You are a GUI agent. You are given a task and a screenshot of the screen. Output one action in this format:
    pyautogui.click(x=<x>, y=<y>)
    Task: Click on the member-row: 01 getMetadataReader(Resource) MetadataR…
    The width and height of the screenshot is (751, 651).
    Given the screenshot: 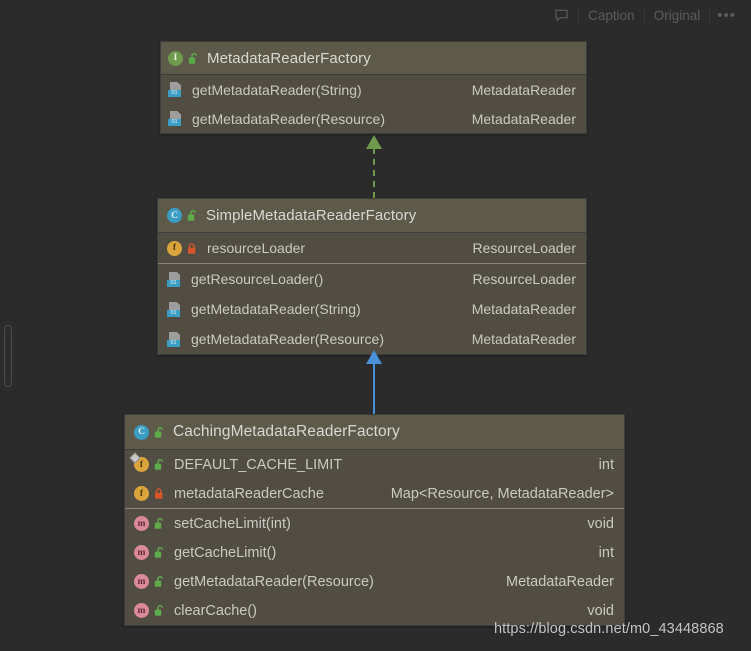 What is the action you would take?
    pyautogui.click(x=373, y=118)
    